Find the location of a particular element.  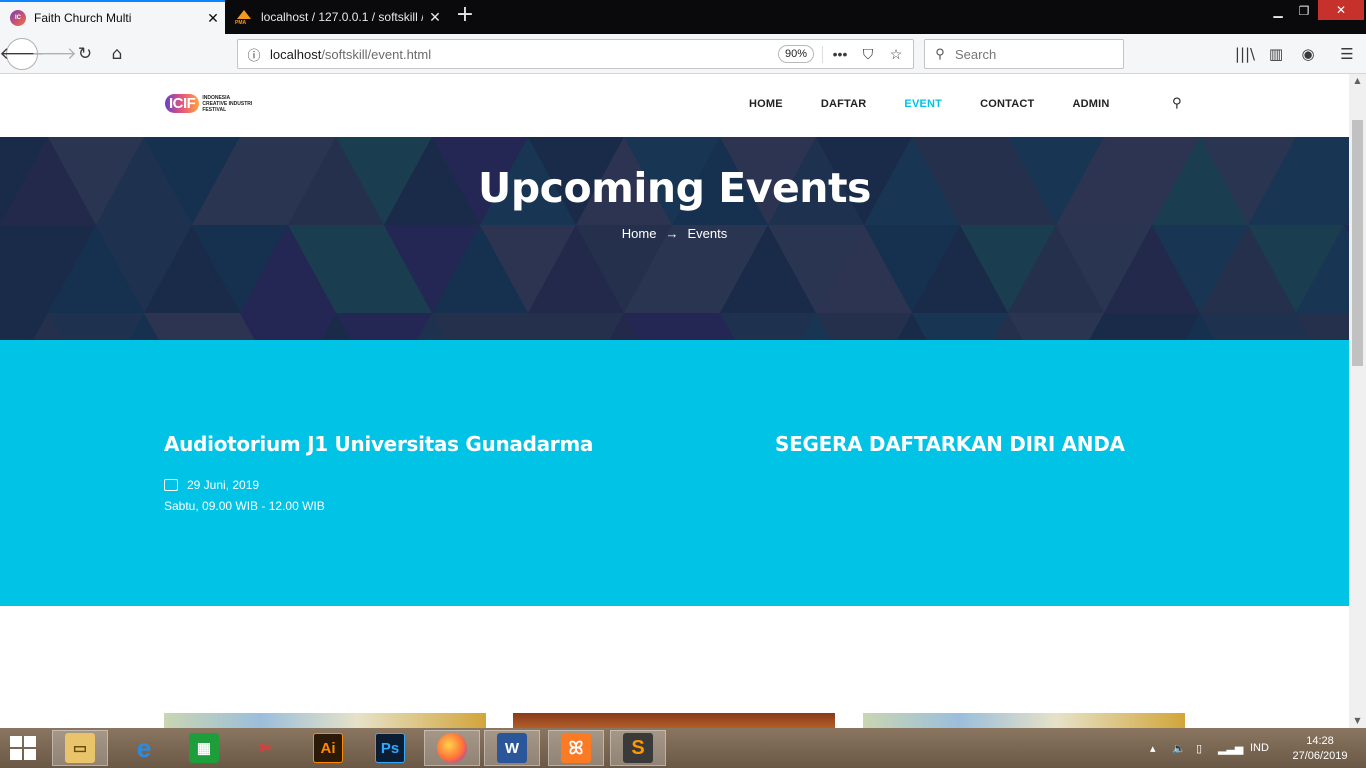

network-signal-icon: ▂▃▅ is located at coordinates (1230, 748).